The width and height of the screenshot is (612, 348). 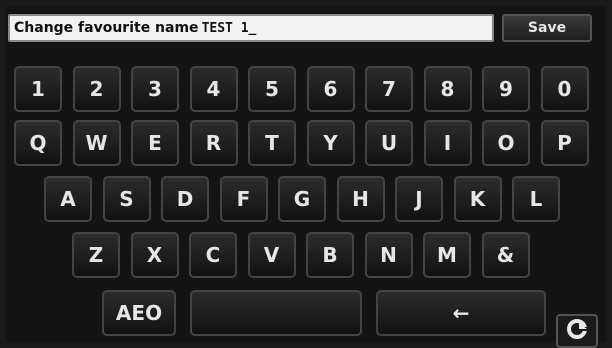 What do you see at coordinates (155, 89) in the screenshot?
I see `key-3: 3` at bounding box center [155, 89].